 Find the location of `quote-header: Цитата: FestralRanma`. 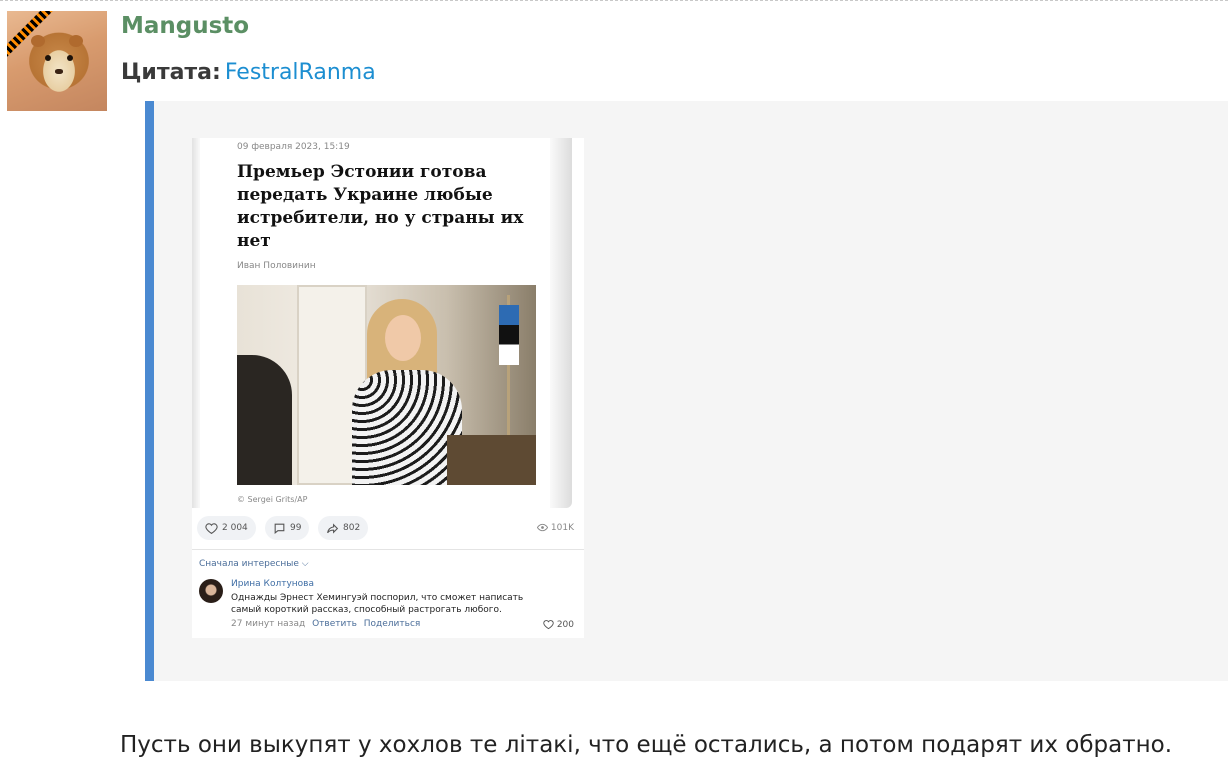

quote-header: Цитата: FestralRanma is located at coordinates (248, 72).